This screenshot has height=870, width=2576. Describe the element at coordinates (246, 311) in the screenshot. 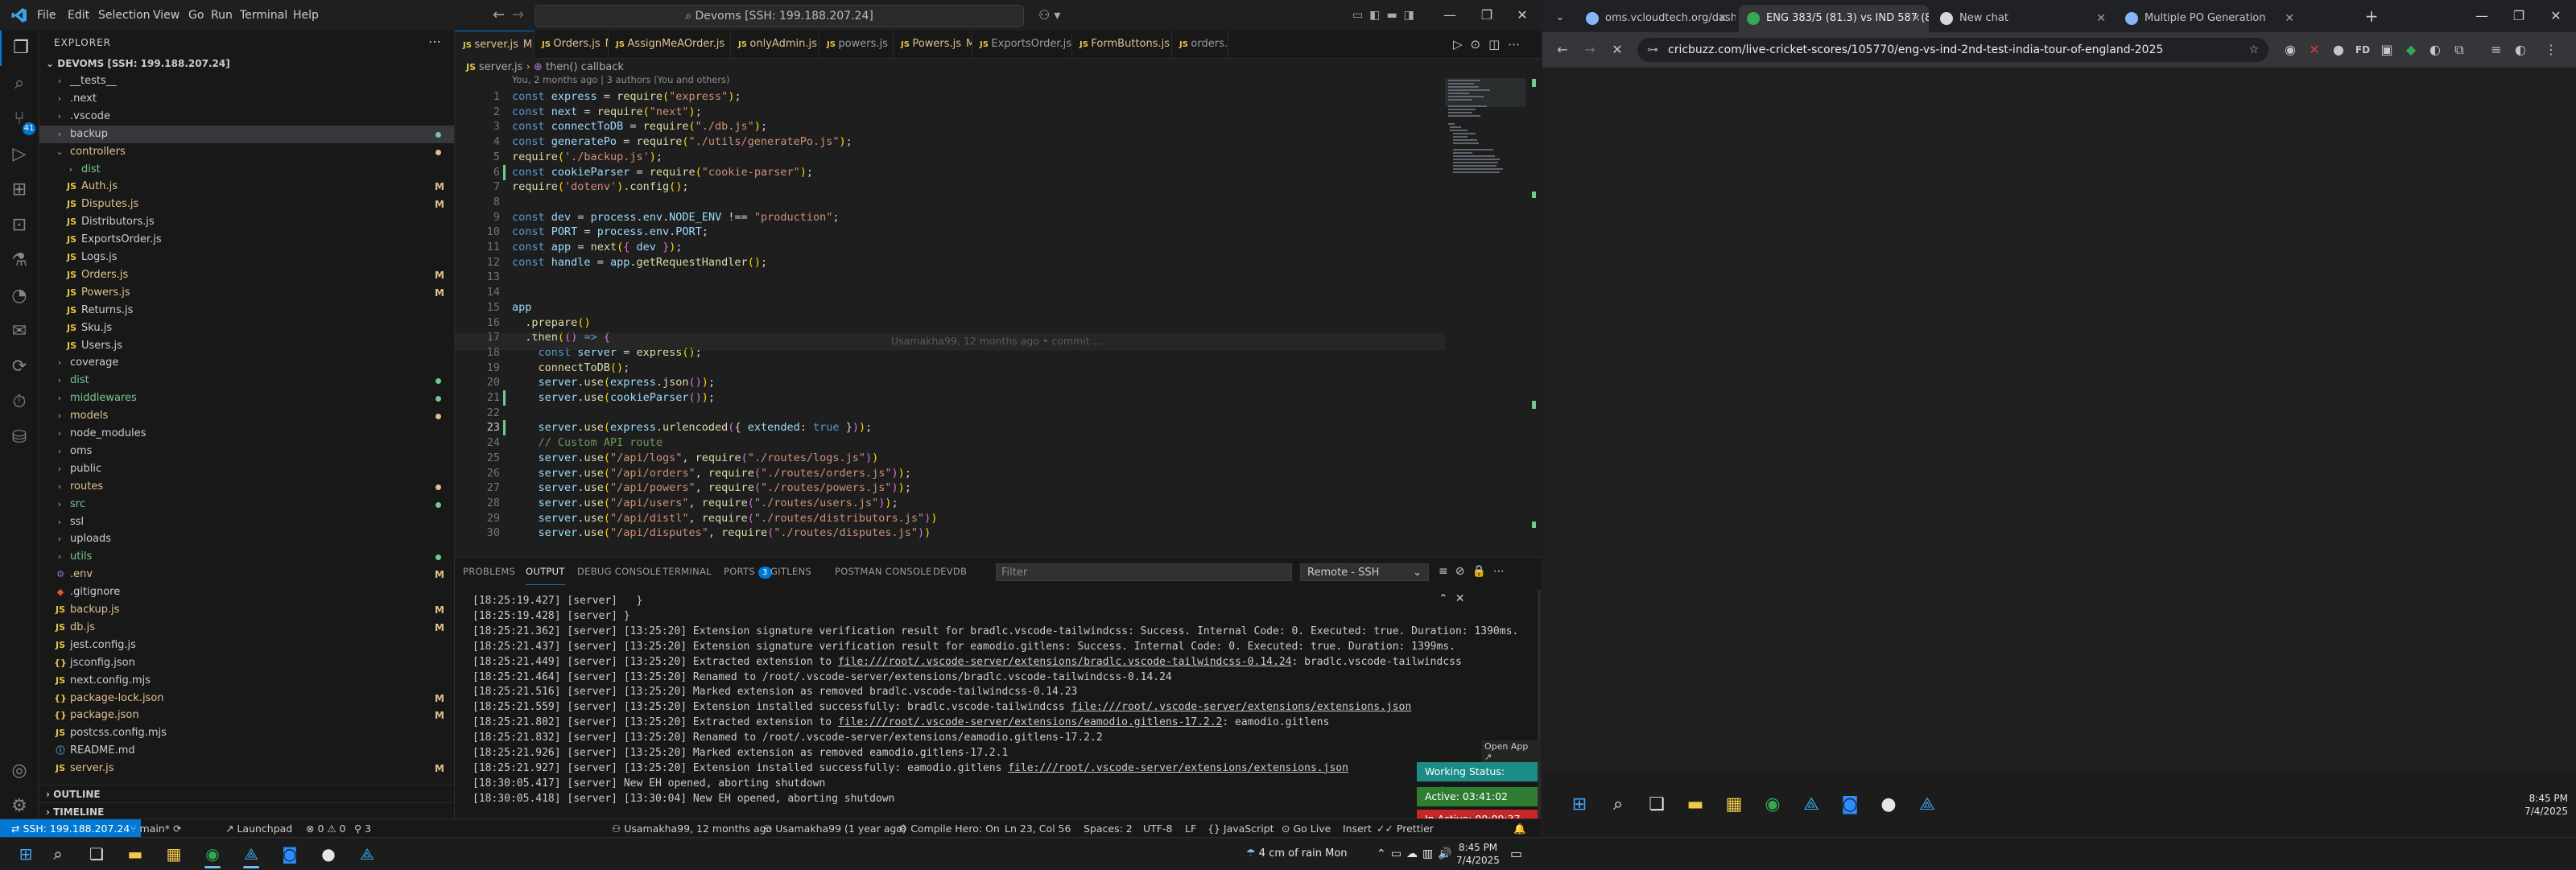

I see `tree-item: JS Returns.js` at that location.